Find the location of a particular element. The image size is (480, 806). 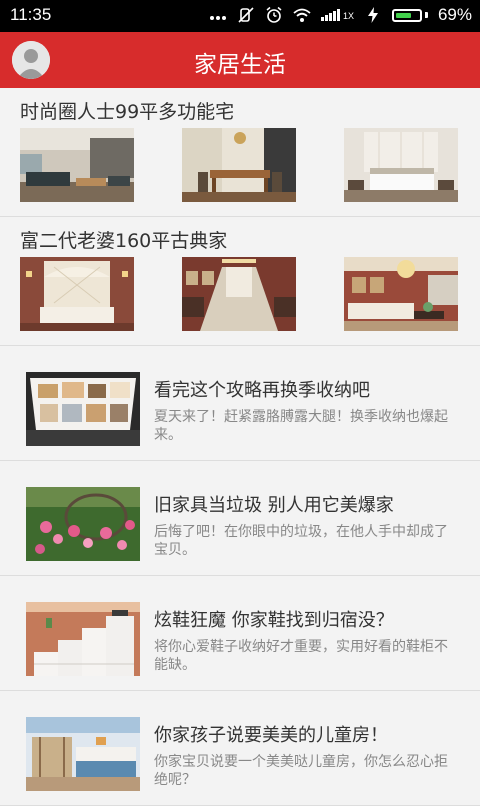

article-title: 你家孩子说要美美的儿童房！ is located at coordinates (271, 735).